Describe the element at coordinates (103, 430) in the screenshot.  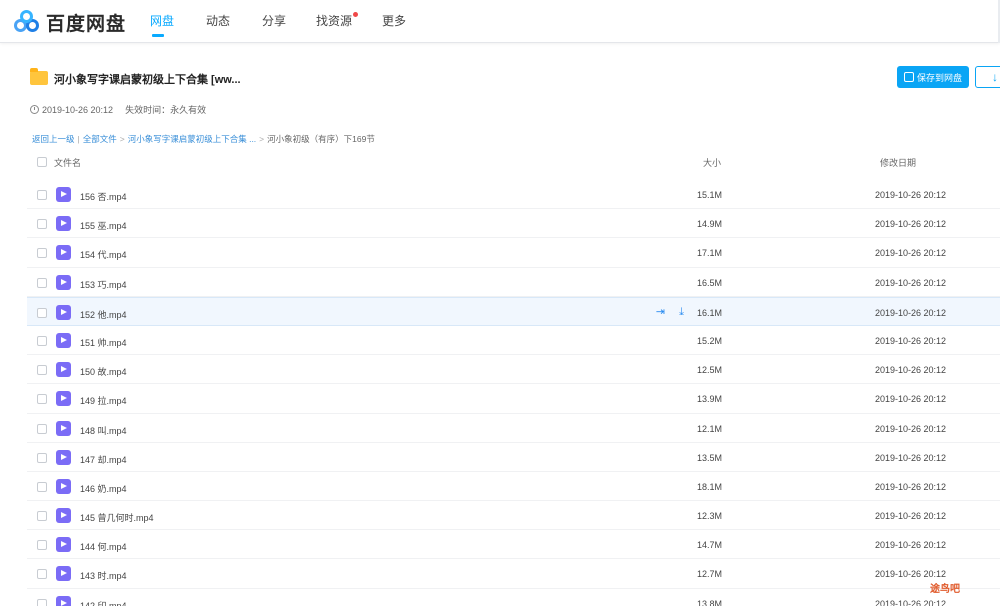
I see `file-name: 148 叫.mp4` at that location.